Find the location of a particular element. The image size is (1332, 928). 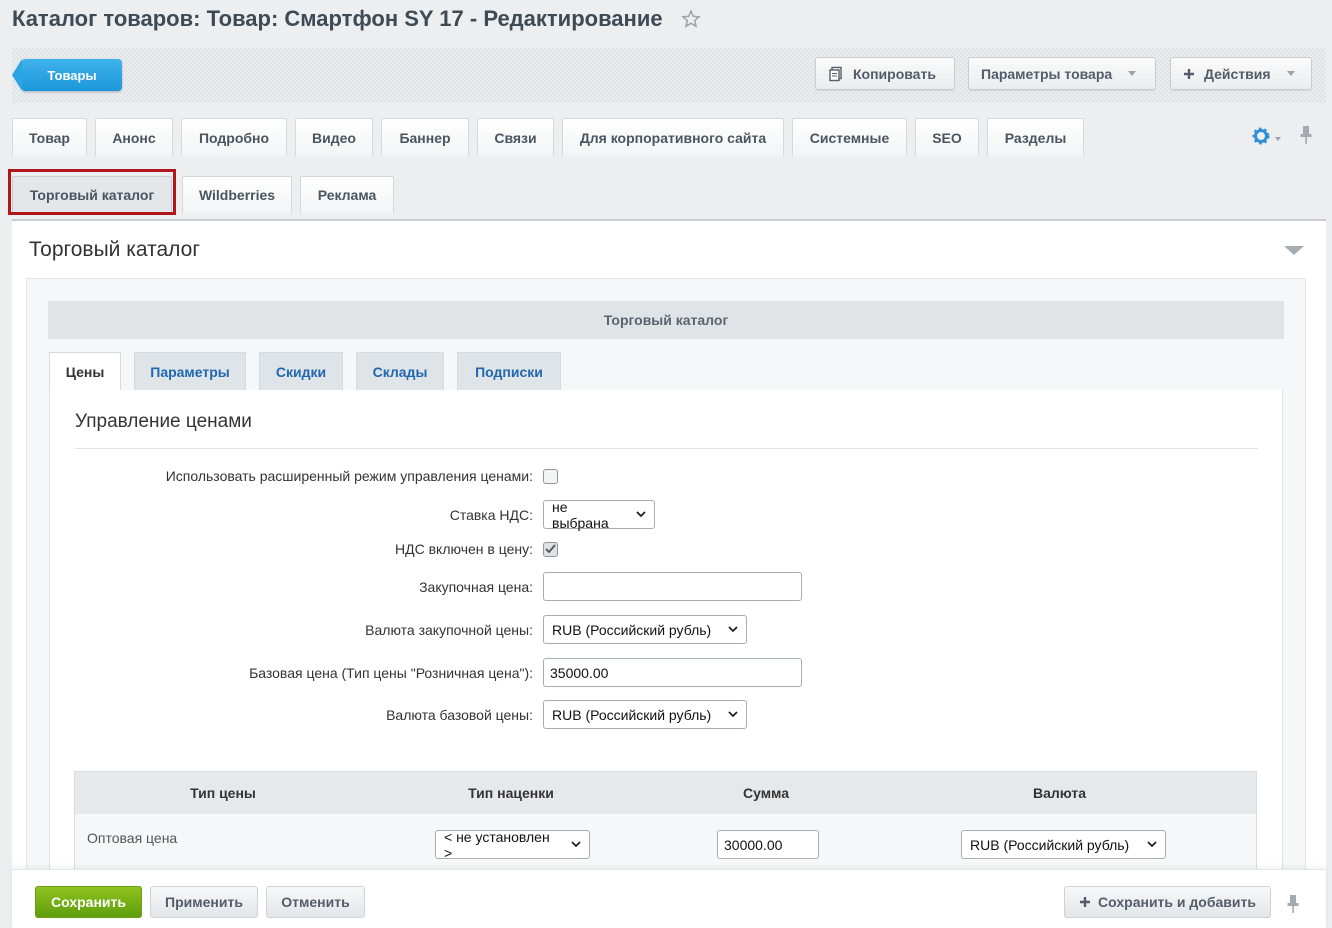

tab-corporate-site: Для корпоративного сайта is located at coordinates (673, 137).